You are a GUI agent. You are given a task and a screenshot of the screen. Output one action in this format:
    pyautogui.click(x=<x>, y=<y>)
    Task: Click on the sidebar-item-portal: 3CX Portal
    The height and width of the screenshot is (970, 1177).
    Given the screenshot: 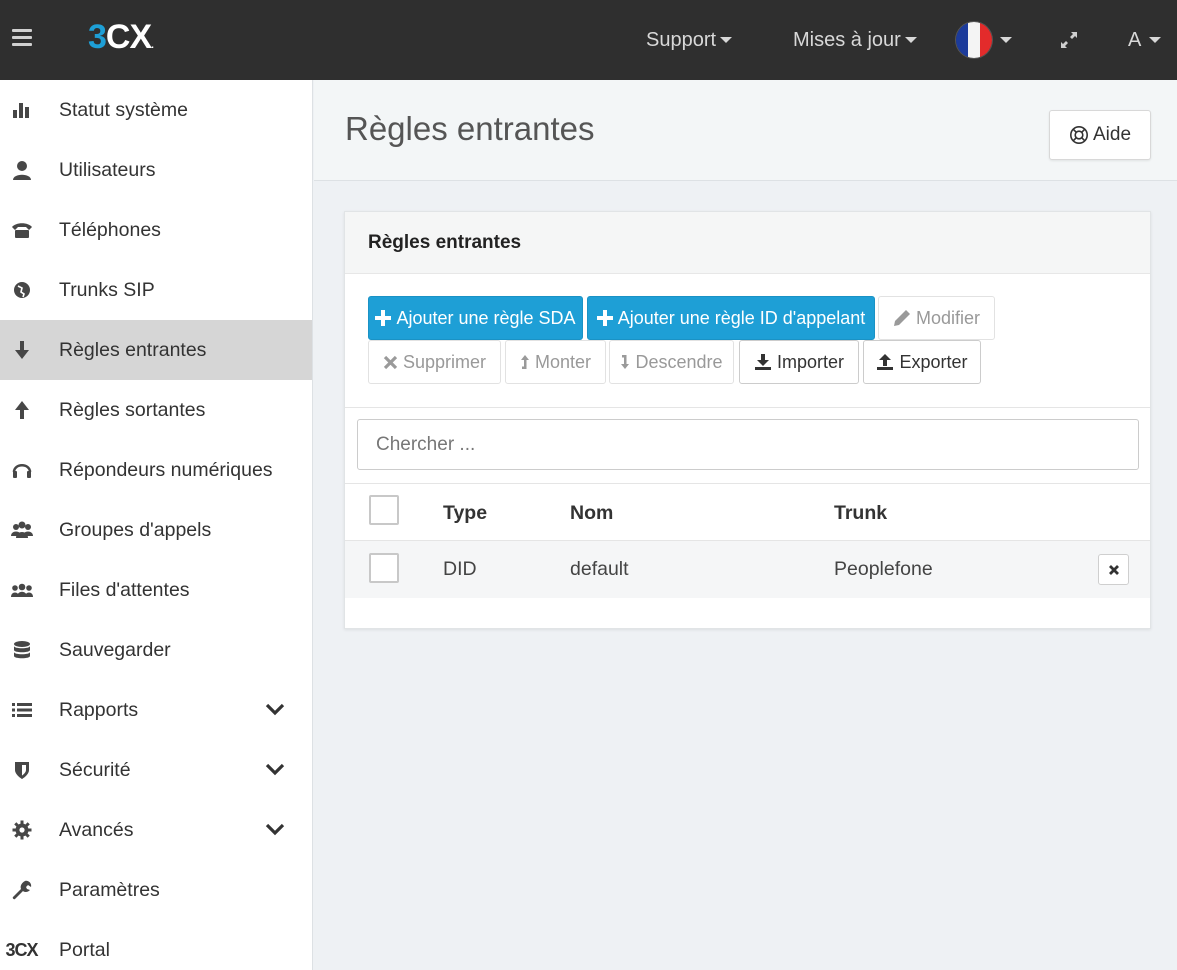 What is the action you would take?
    pyautogui.click(x=156, y=945)
    